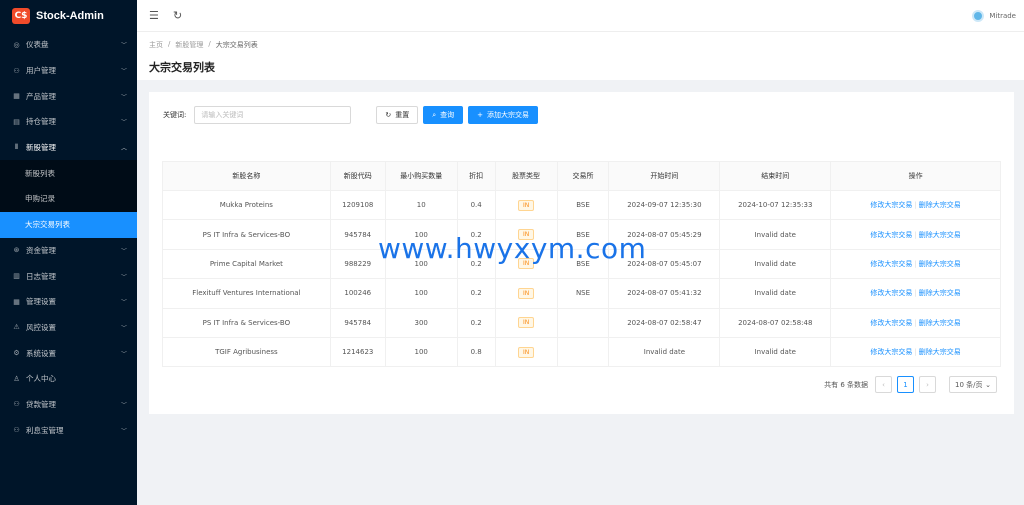 Image resolution: width=1024 pixels, height=505 pixels. Describe the element at coordinates (41, 327) in the screenshot. I see `sidebar-item-risk-settings-label: 风控设置` at that location.